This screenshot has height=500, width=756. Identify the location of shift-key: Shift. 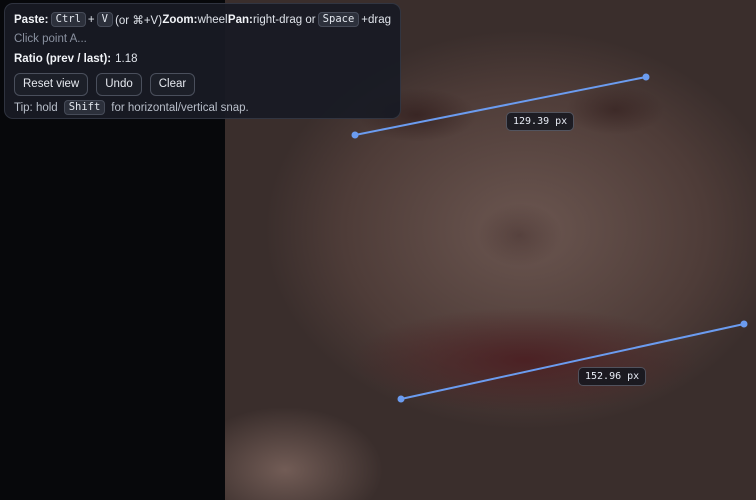
(84, 107).